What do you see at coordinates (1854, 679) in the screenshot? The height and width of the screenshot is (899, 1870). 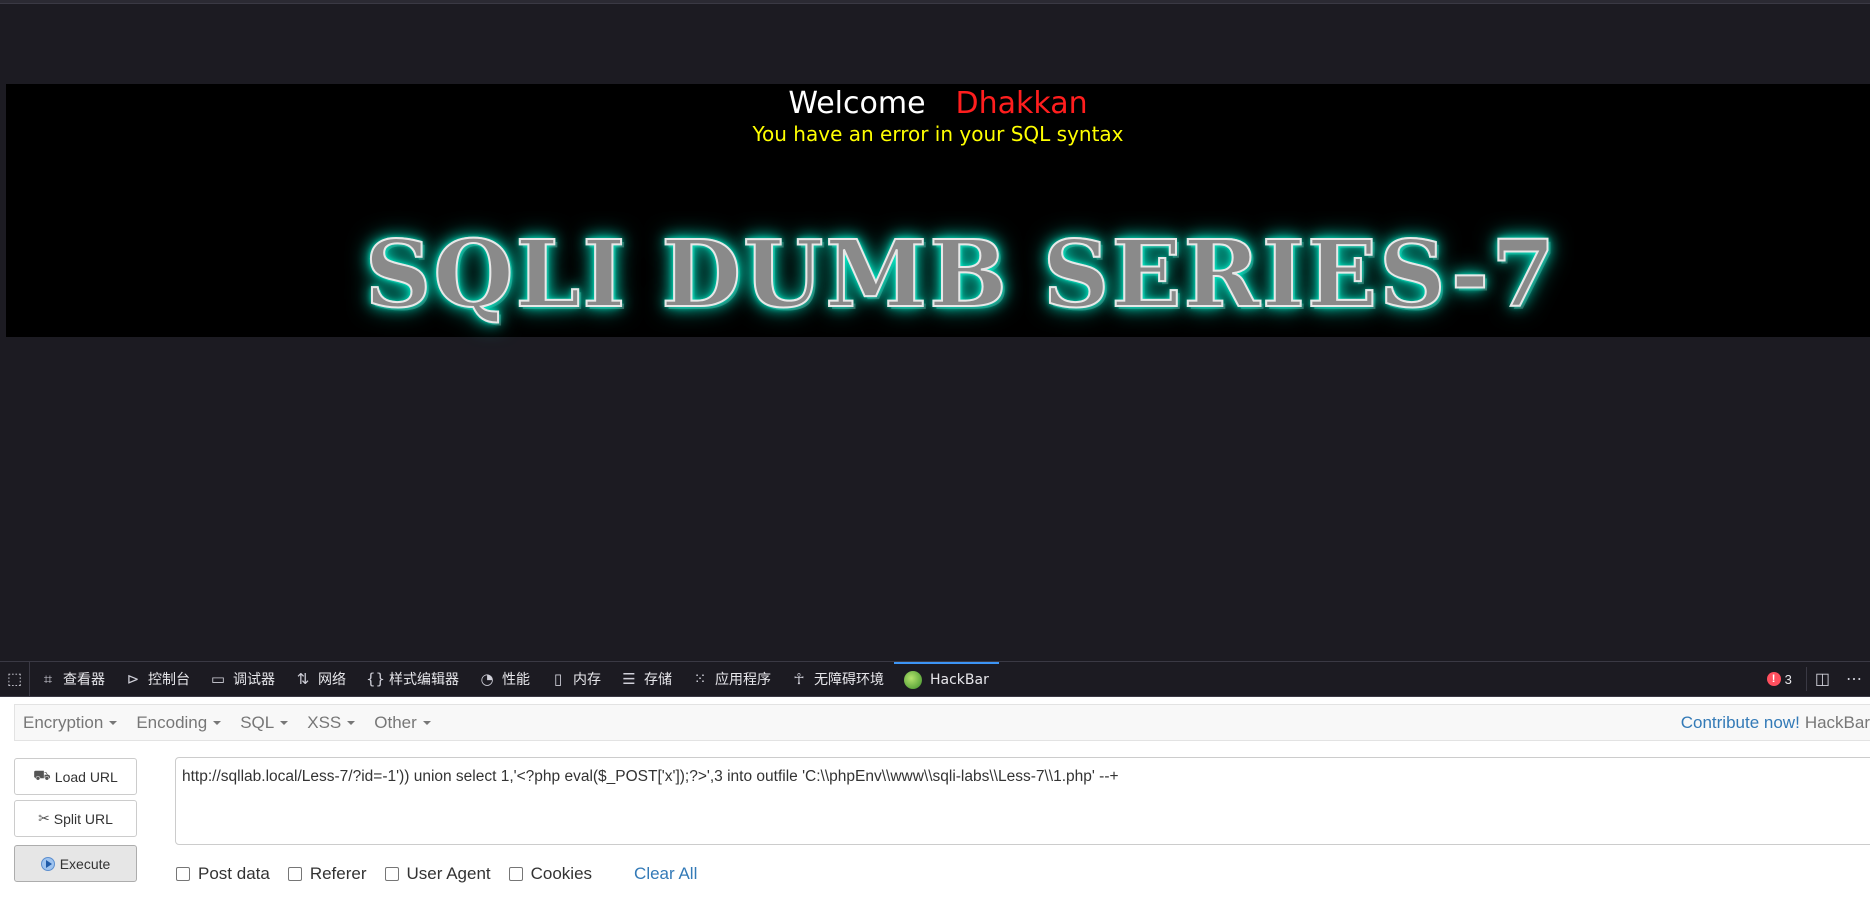 I see `more-options-icon: ⋯` at bounding box center [1854, 679].